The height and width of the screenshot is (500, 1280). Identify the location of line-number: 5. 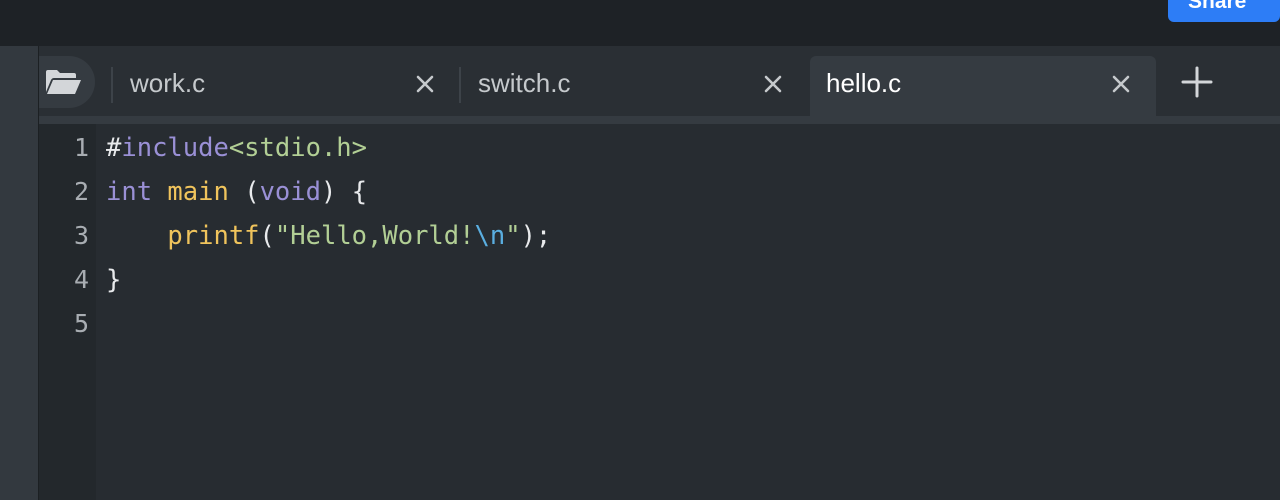
(81, 323).